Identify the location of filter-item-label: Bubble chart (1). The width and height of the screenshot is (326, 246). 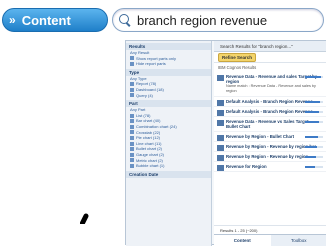
(150, 166).